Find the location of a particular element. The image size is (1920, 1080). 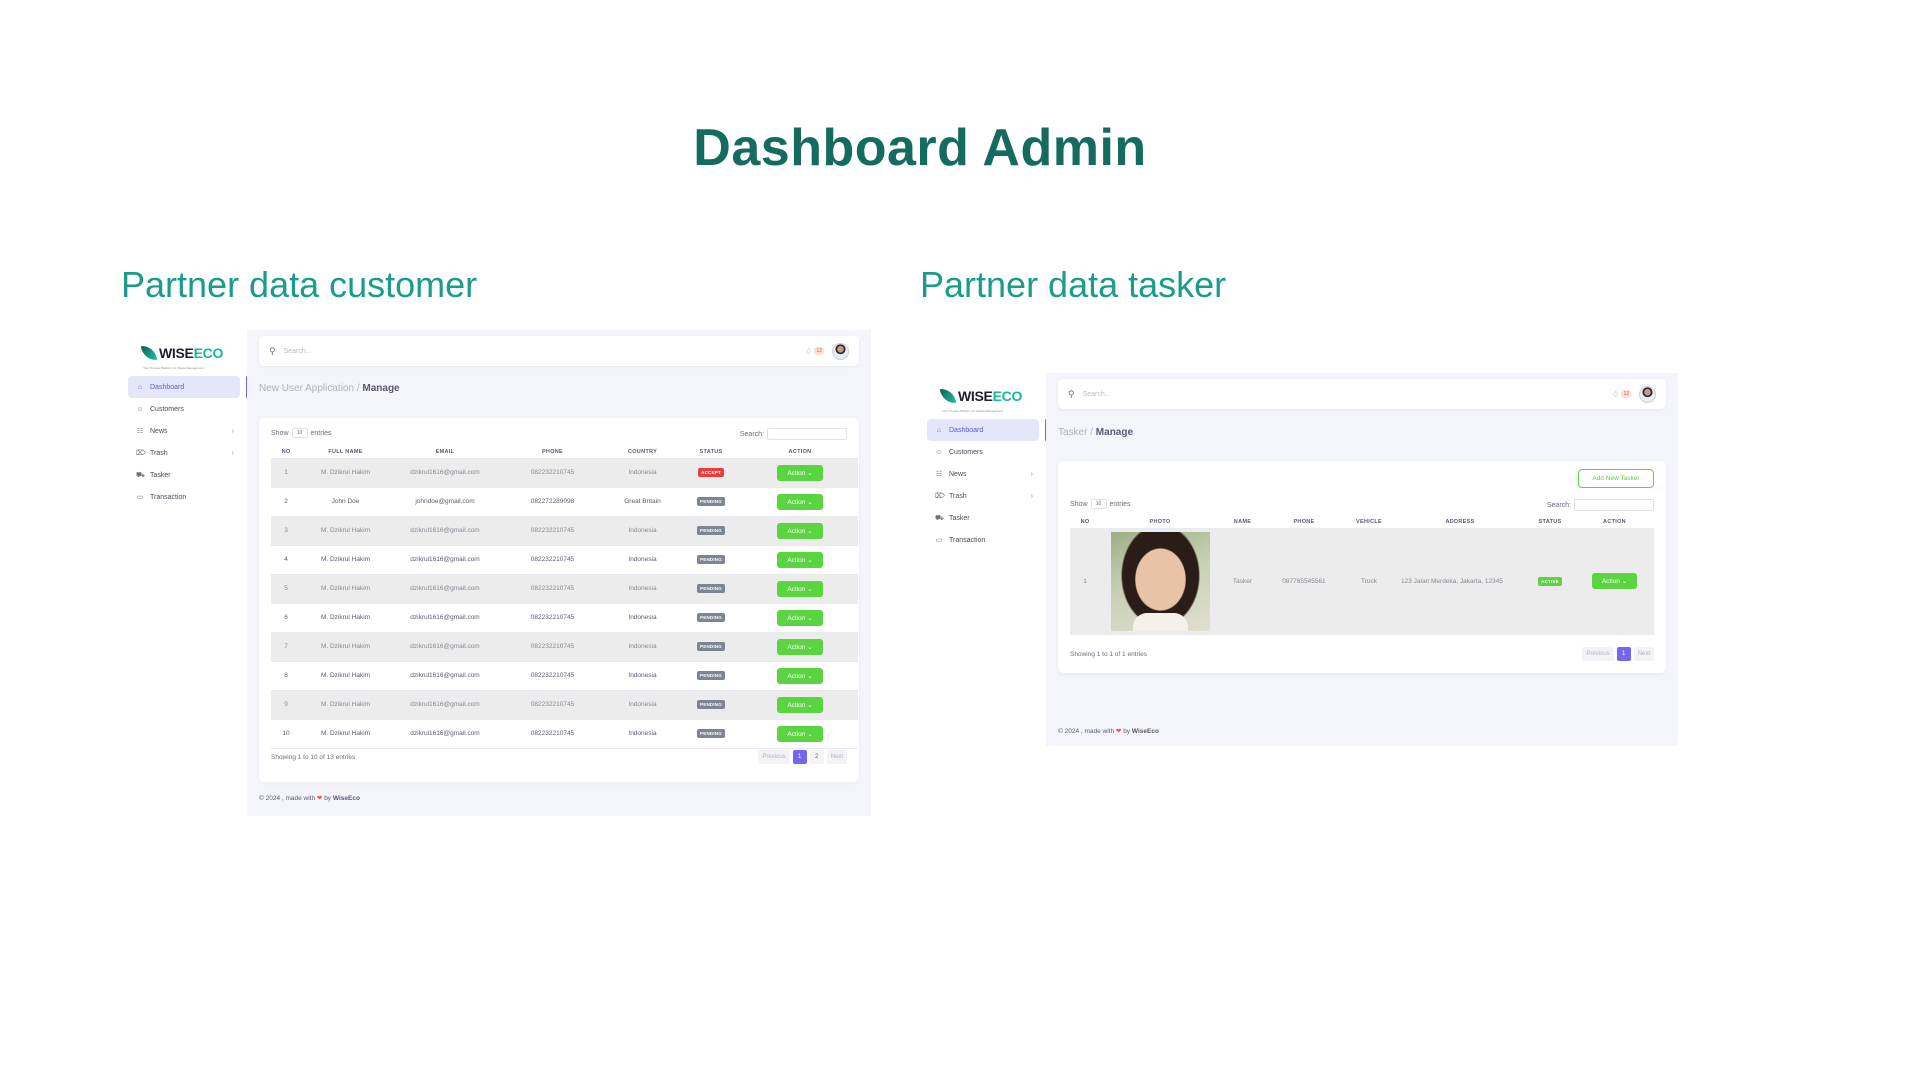

column-header: ADDRESS is located at coordinates (1460, 522).